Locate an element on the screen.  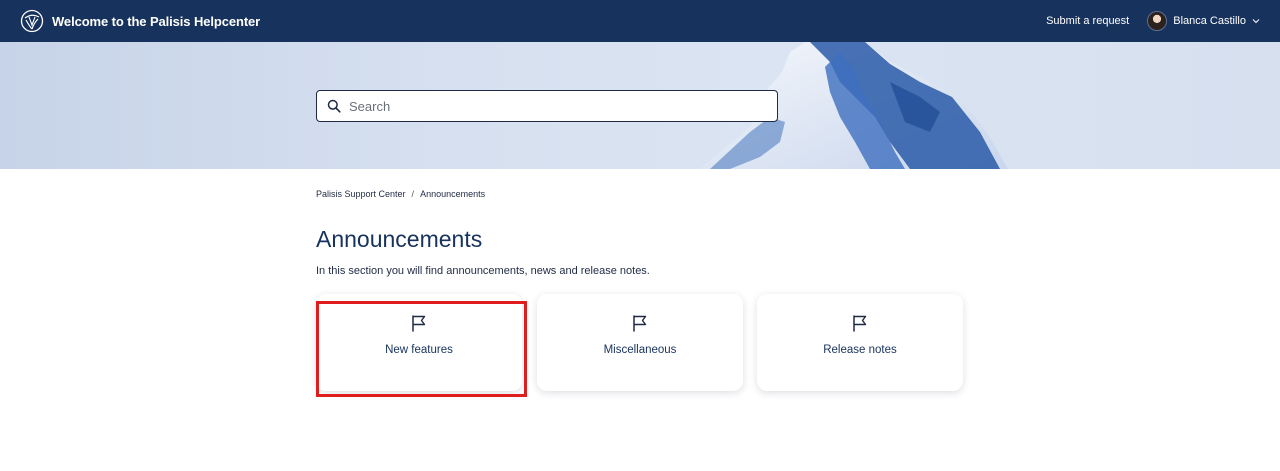
breadcrumb: Palisis Support Center / Announcements is located at coordinates (400, 194).